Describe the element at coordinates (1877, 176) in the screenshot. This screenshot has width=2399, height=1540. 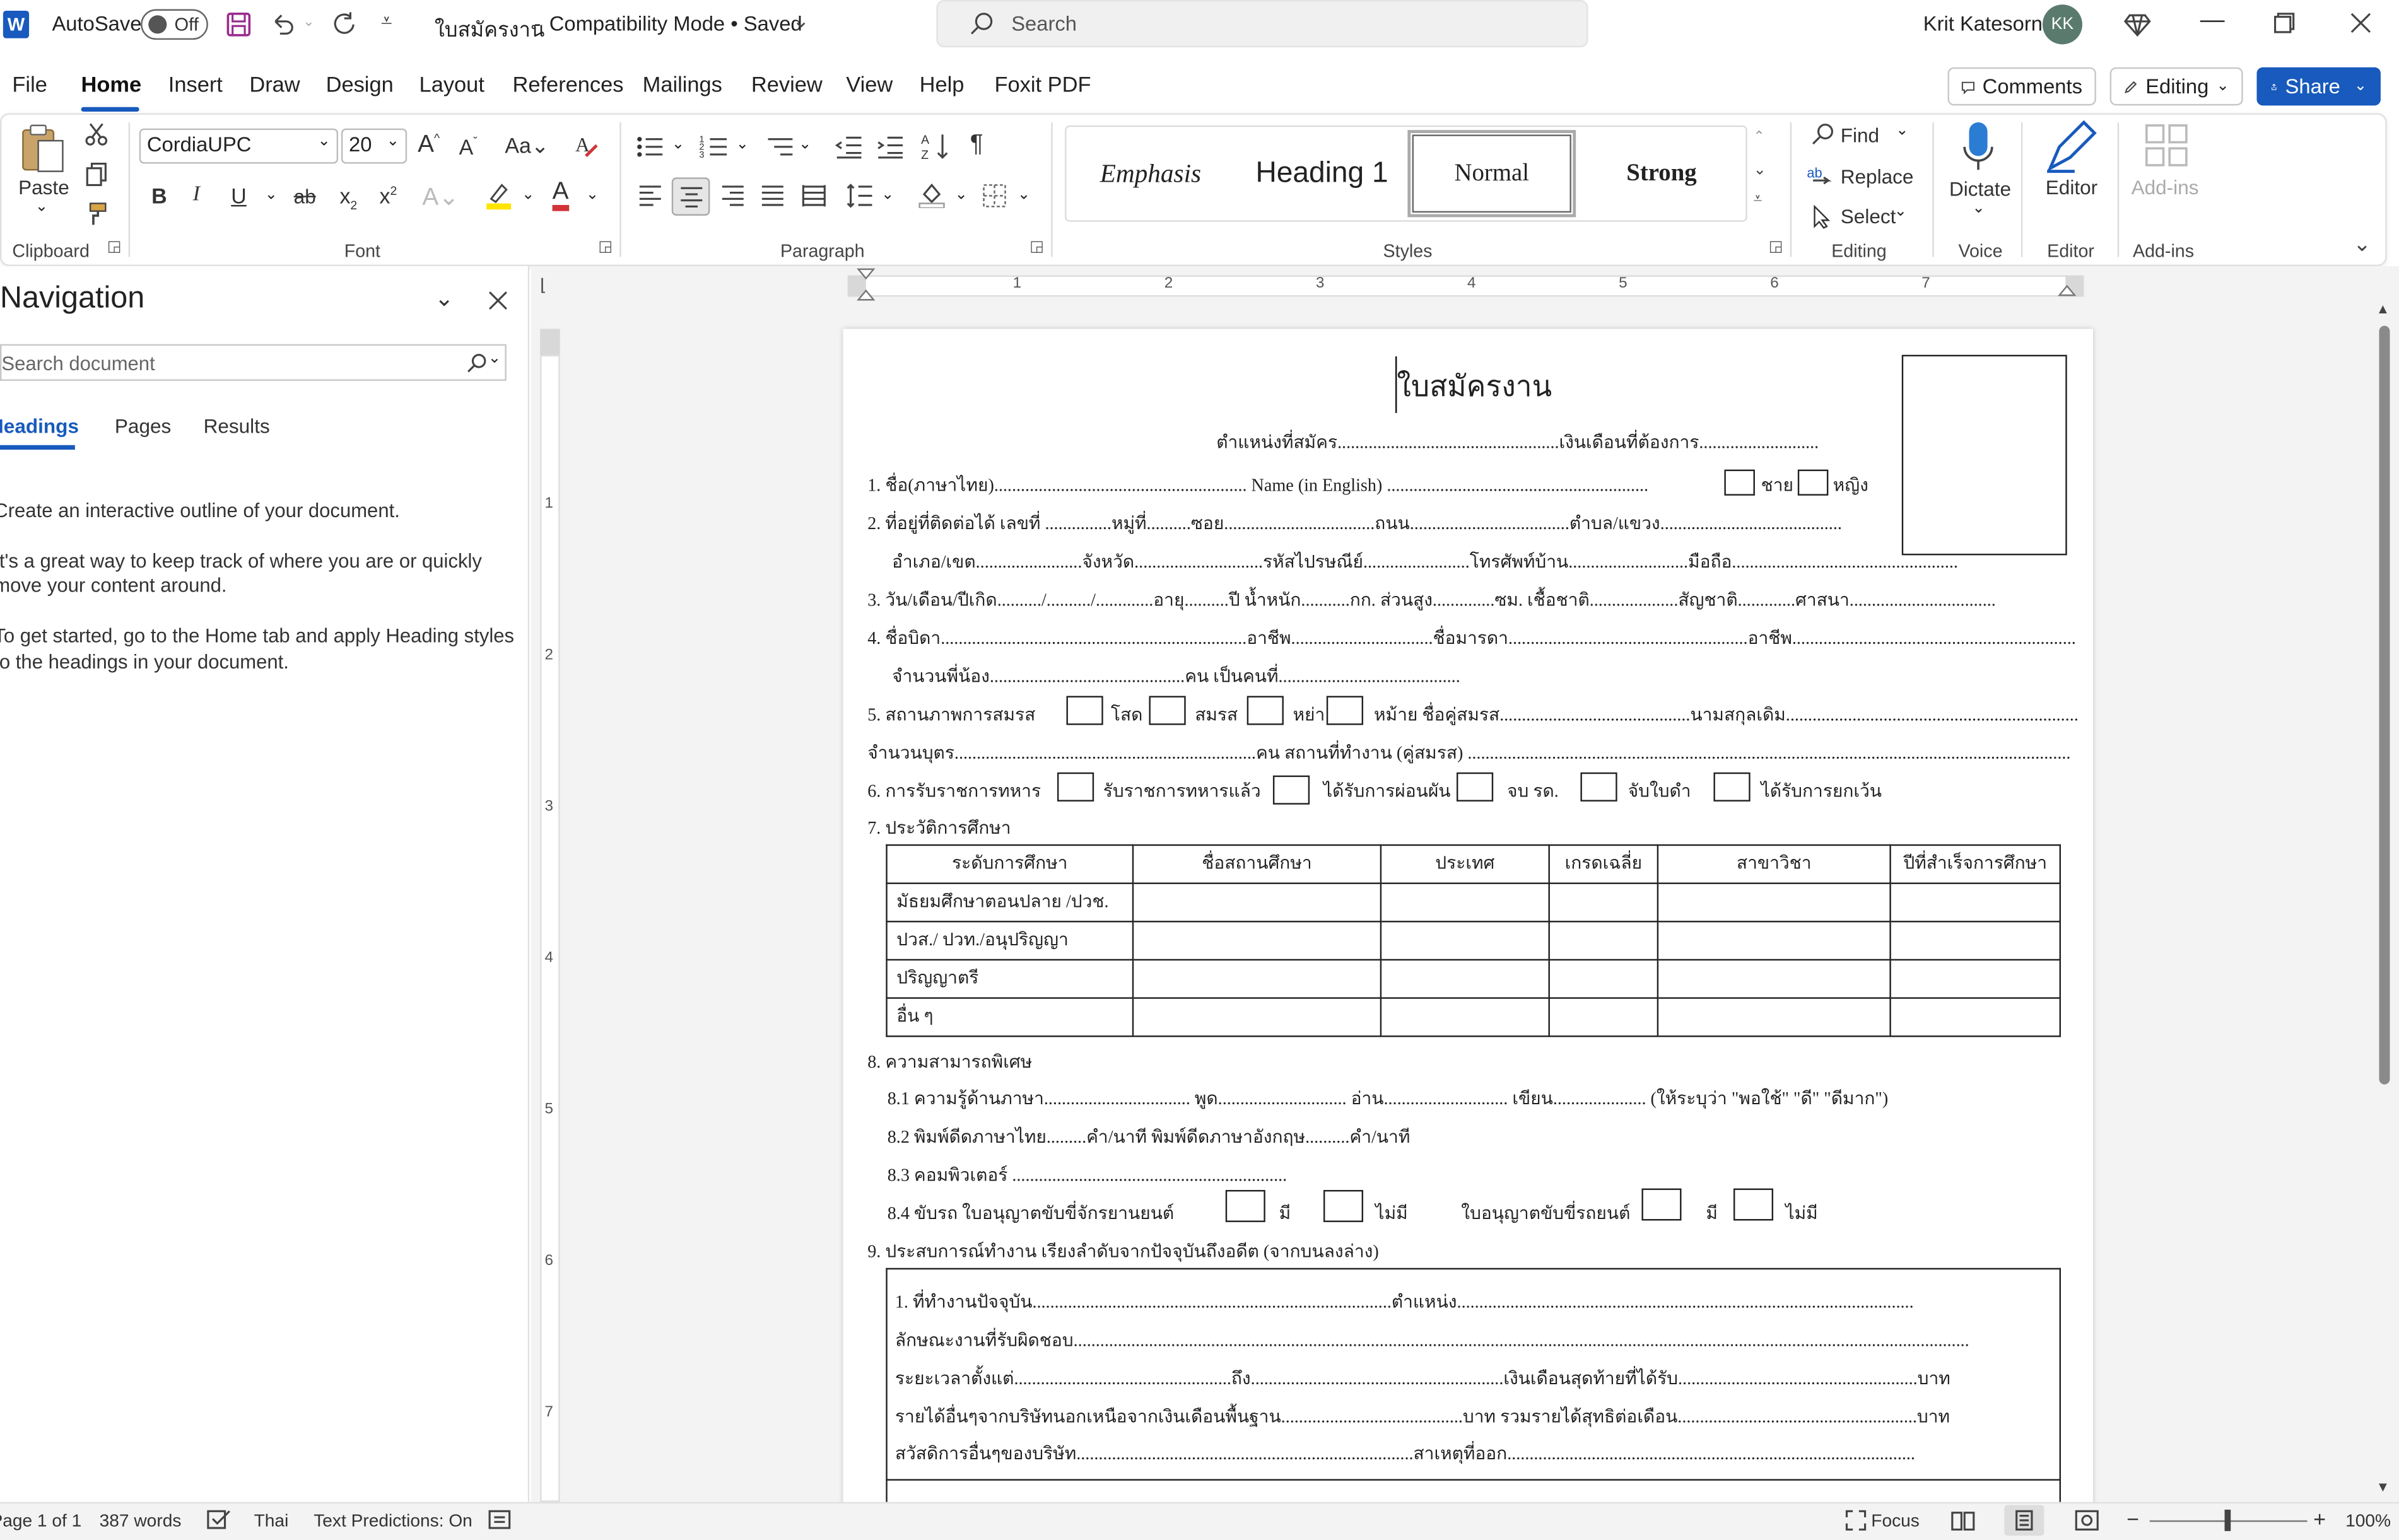
I see `replace-label: Replace` at that location.